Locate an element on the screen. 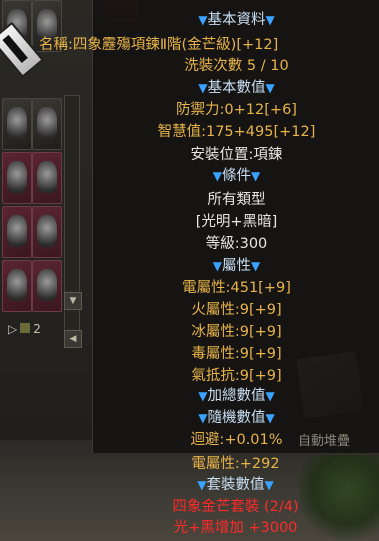 The width and height of the screenshot is (379, 541). poison-attribute: 毒屬性:9[+9] is located at coordinates (236, 354).